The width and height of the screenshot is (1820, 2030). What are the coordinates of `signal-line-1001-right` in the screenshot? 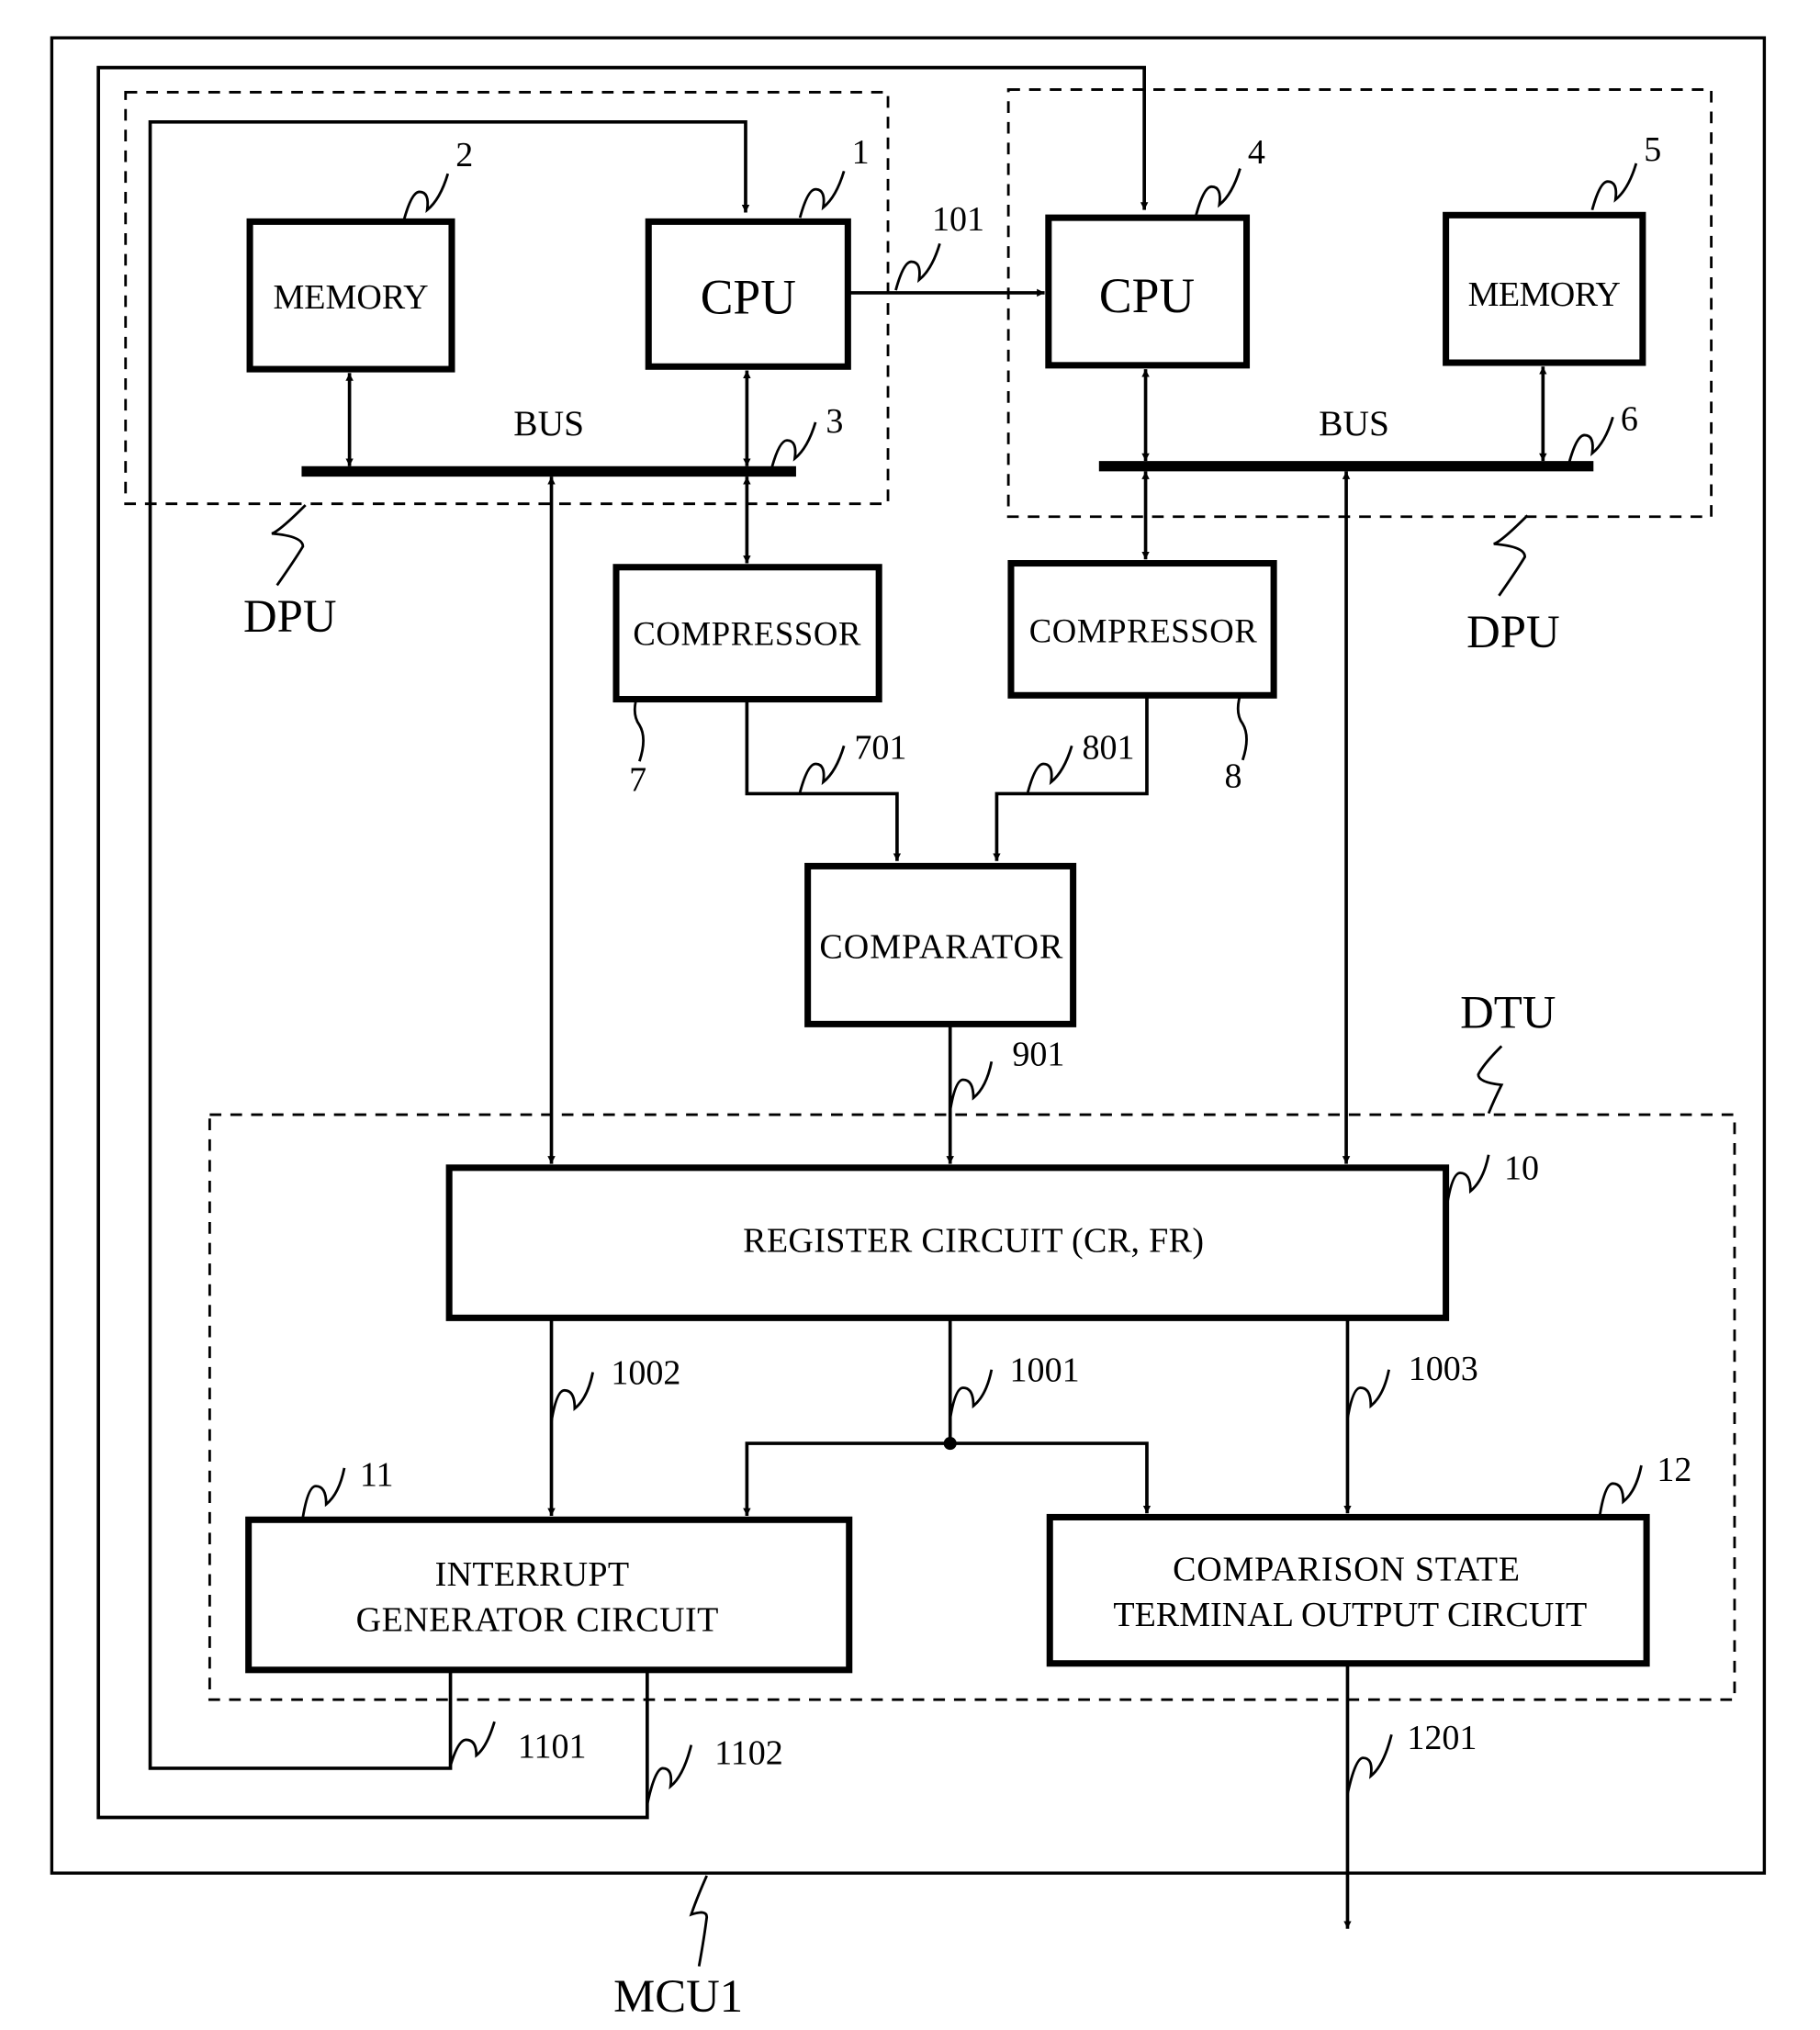 It's located at (1050, 1477).